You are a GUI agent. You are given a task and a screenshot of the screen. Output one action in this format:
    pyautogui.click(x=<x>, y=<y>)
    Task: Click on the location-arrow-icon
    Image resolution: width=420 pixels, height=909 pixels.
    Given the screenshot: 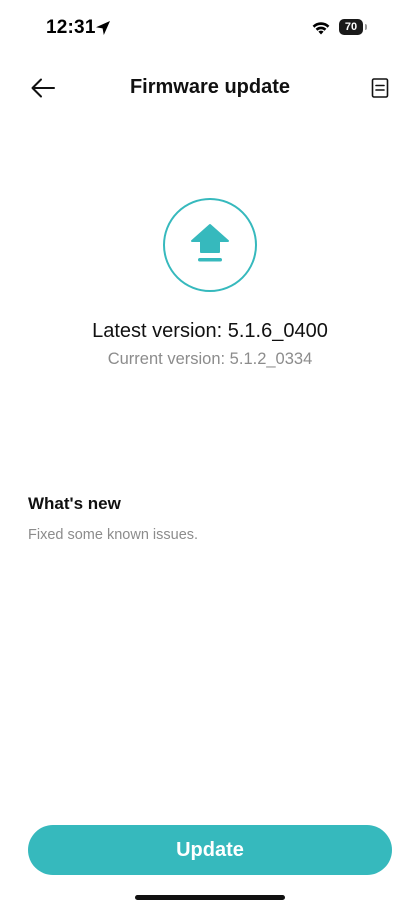 What is the action you would take?
    pyautogui.click(x=103, y=28)
    